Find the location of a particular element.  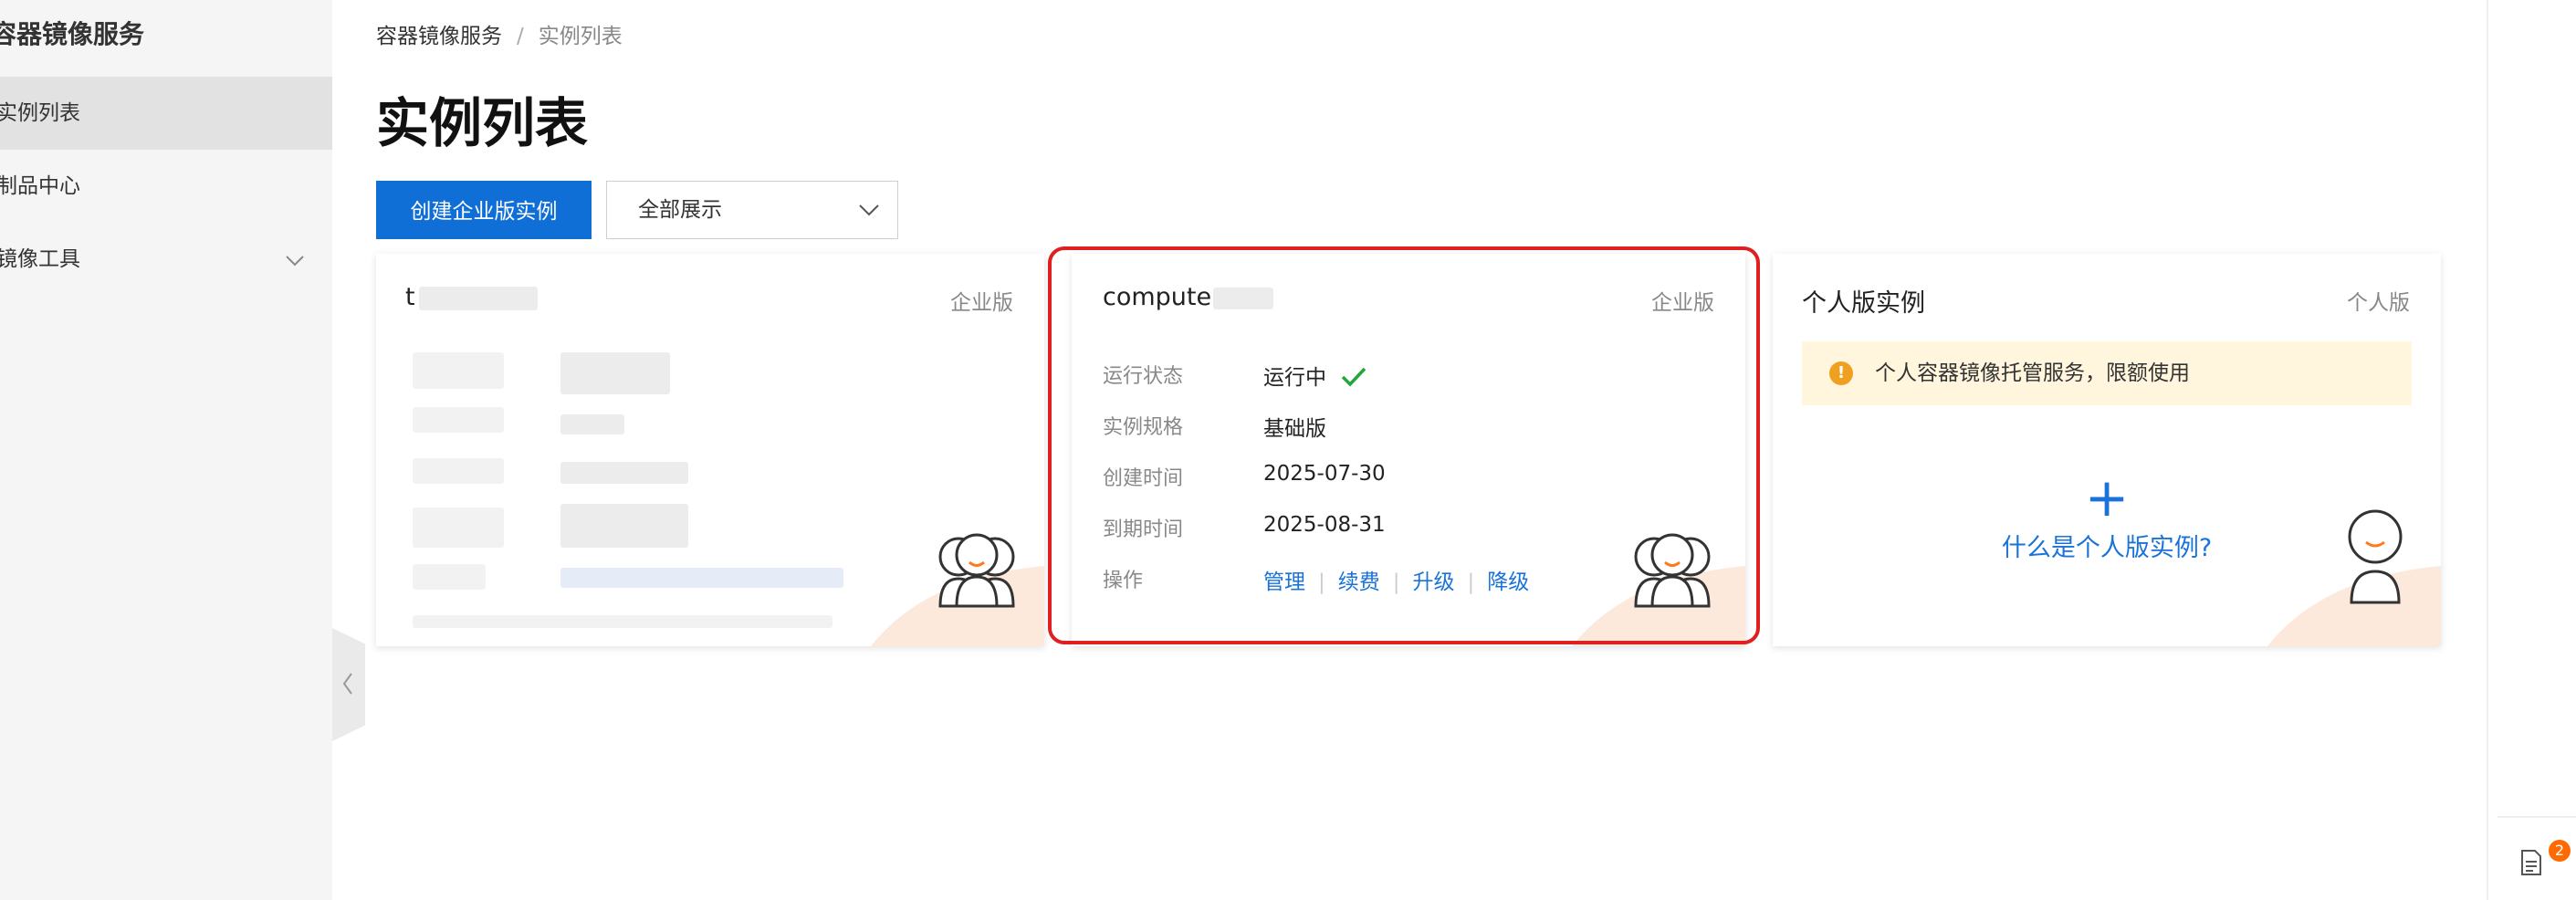

instance-name: 个人版实例 is located at coordinates (1864, 303).